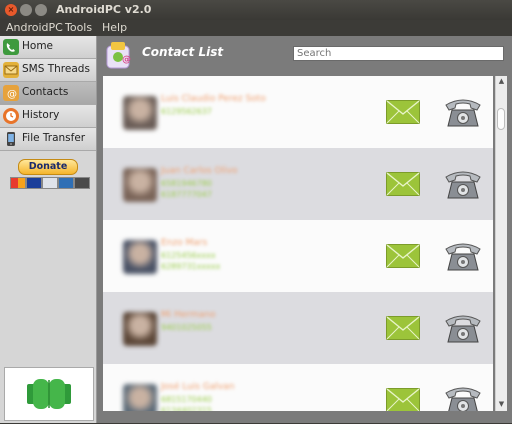  I want to click on app-logo, so click(49, 394).